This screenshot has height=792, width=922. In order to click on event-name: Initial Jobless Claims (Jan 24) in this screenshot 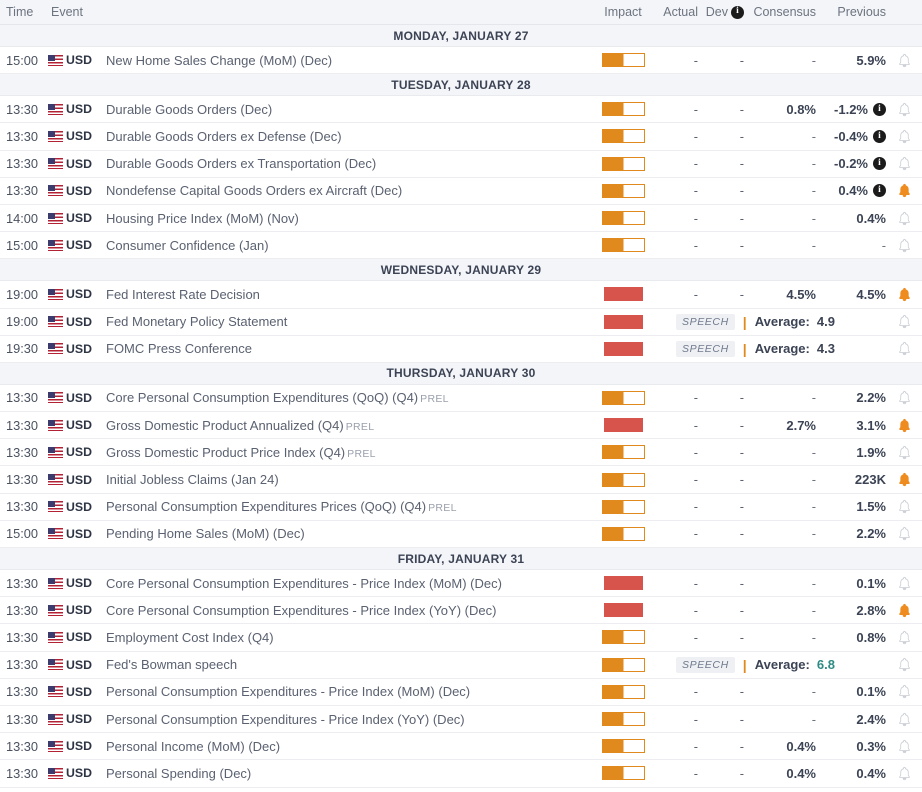, I will do `click(347, 479)`.